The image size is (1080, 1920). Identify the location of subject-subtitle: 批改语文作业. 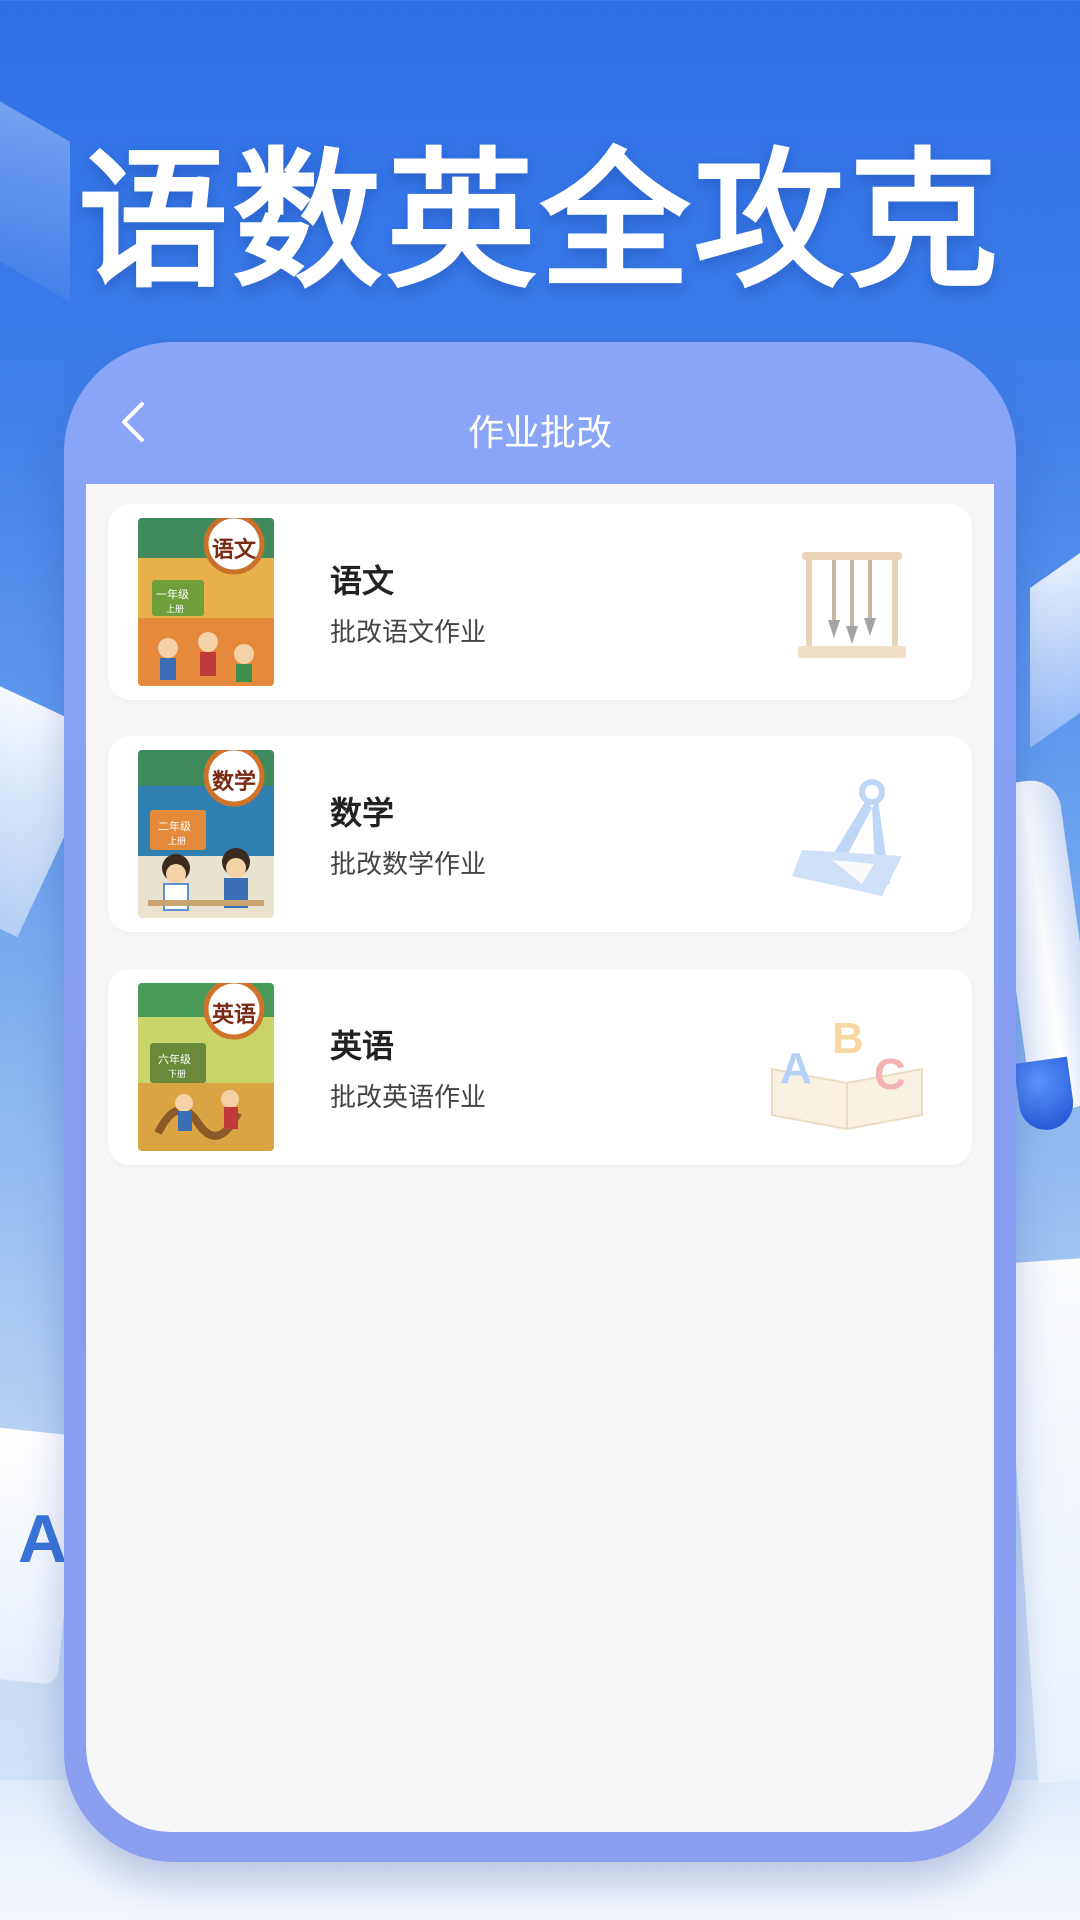
(408, 633).